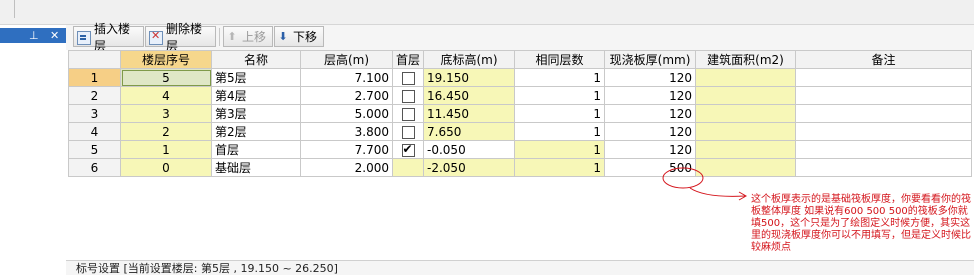 The width and height of the screenshot is (974, 275). Describe the element at coordinates (155, 37) in the screenshot. I see `delete-row-icon` at that location.